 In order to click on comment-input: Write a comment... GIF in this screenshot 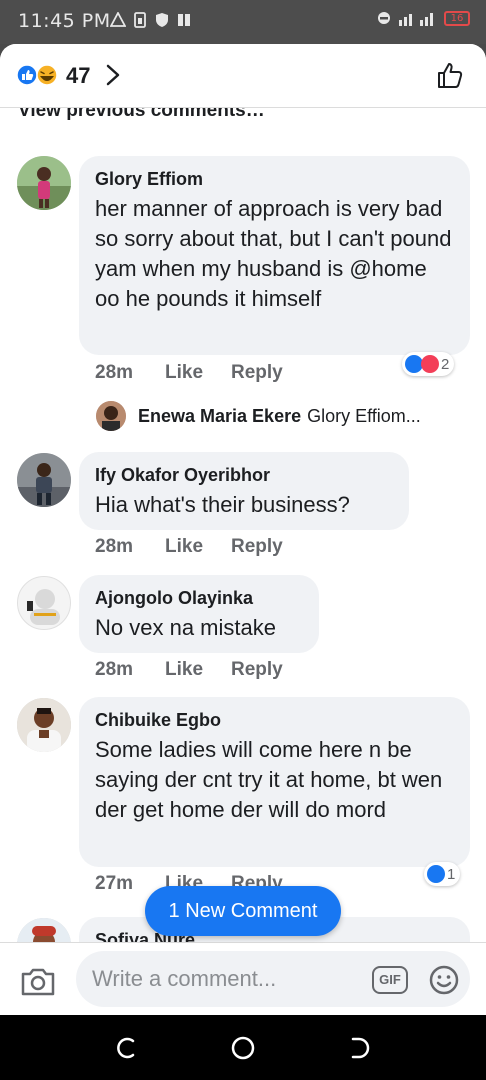, I will do `click(273, 979)`.